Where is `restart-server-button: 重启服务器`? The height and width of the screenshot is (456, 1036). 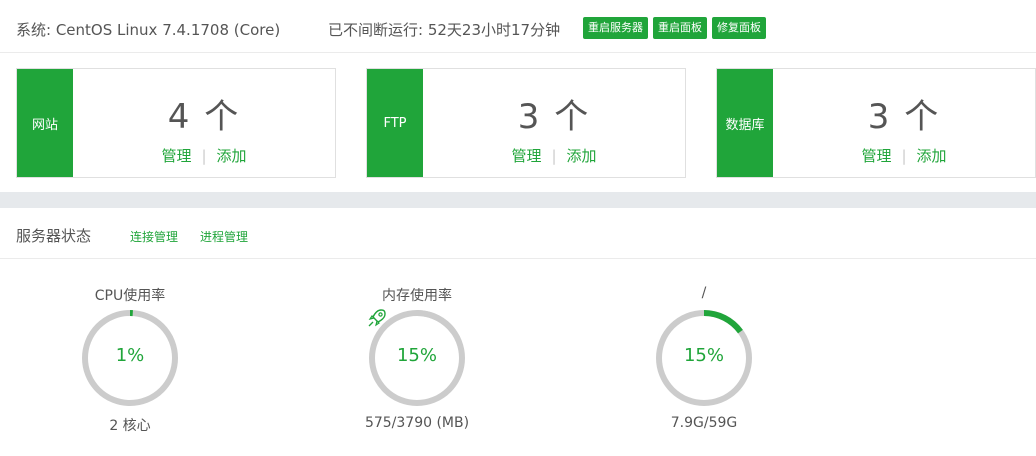 restart-server-button: 重启服务器 is located at coordinates (615, 28).